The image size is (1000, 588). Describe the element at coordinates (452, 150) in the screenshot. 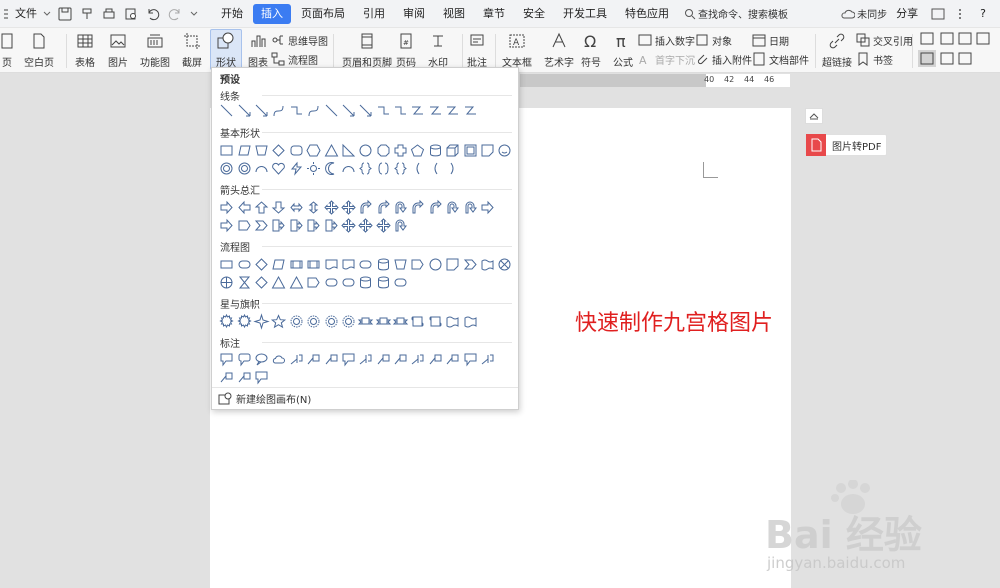

I see `shape-cube-icon` at that location.